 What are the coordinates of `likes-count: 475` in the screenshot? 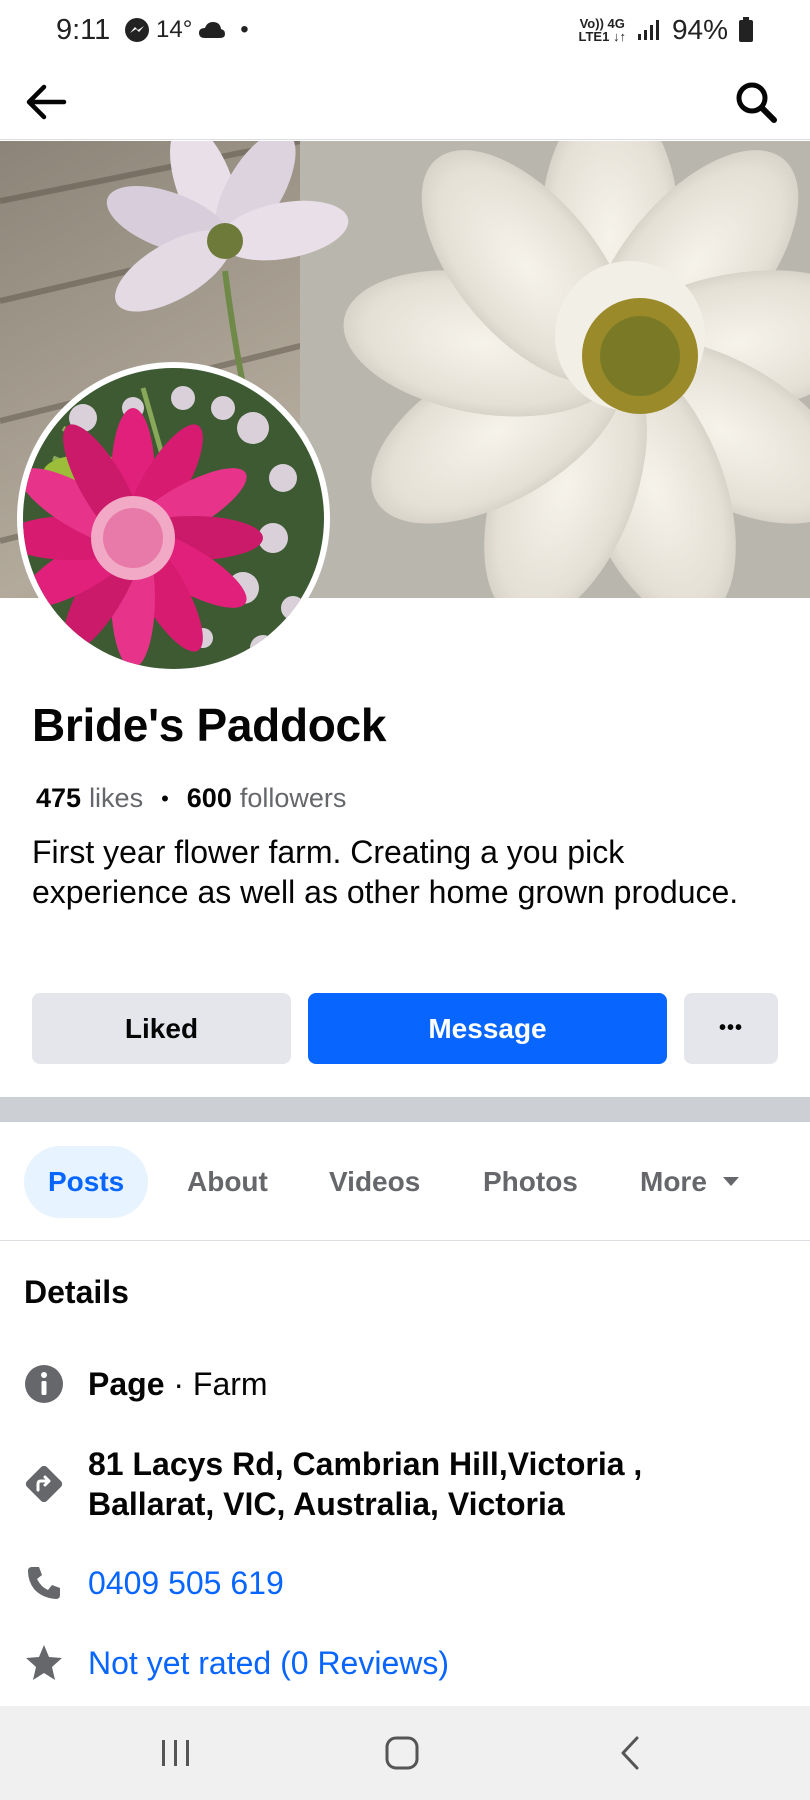 It's located at (59, 798).